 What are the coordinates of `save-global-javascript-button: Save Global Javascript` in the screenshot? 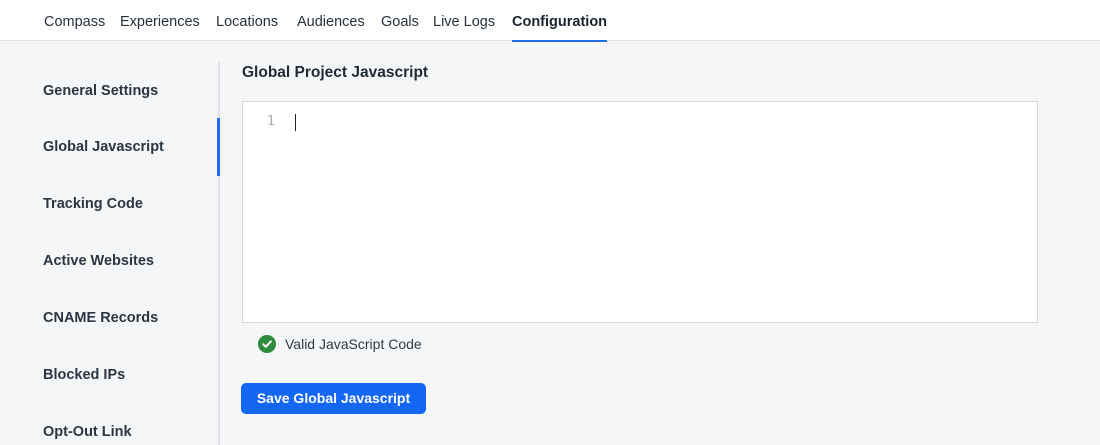 It's located at (333, 398).